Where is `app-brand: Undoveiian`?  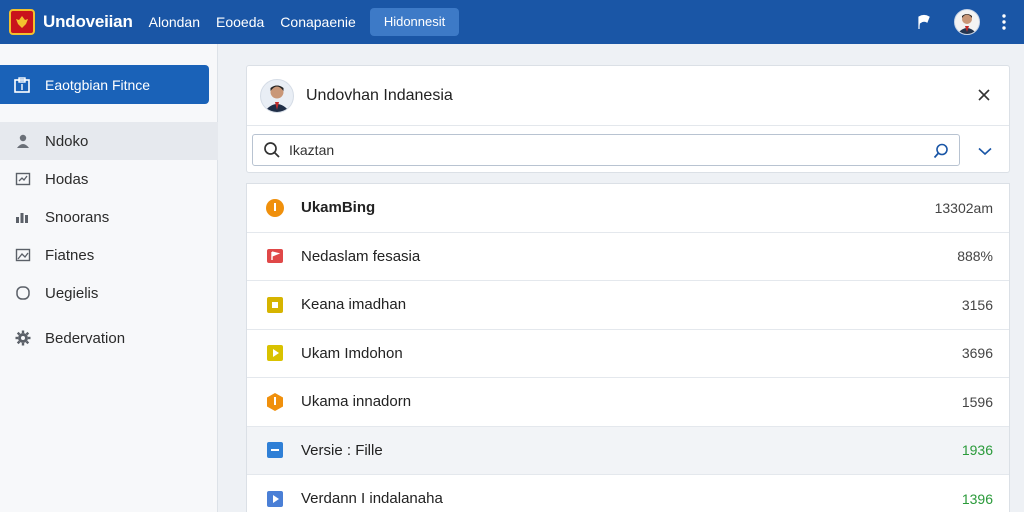
app-brand: Undoveiian is located at coordinates (88, 22).